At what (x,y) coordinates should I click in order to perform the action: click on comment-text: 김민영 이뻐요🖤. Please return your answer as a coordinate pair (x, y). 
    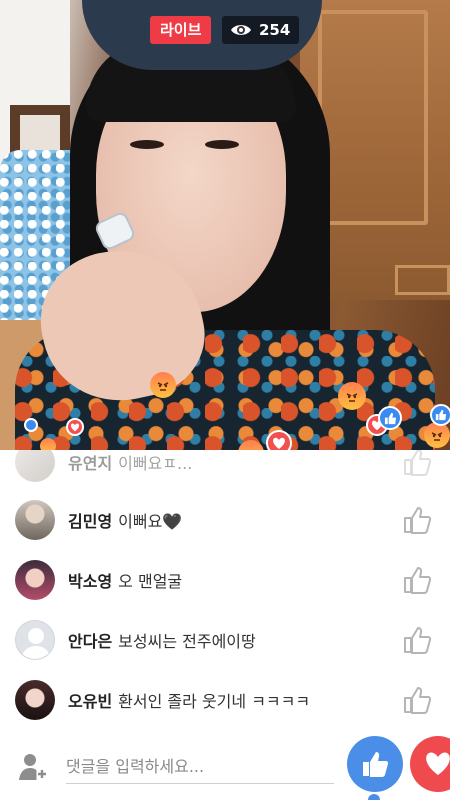
    Looking at the image, I should click on (125, 520).